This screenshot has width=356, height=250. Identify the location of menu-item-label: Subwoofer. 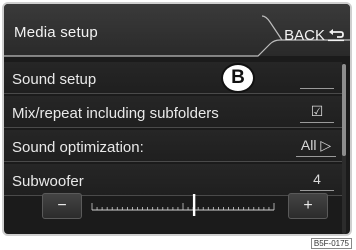
(48, 181).